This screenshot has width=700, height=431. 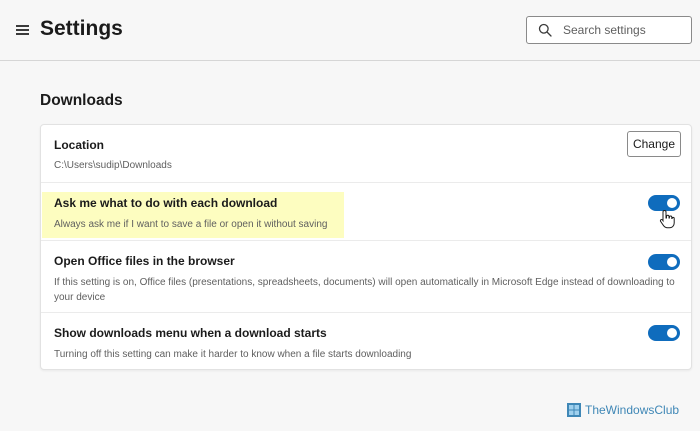 What do you see at coordinates (81, 28) in the screenshot?
I see `page-title: Settings` at bounding box center [81, 28].